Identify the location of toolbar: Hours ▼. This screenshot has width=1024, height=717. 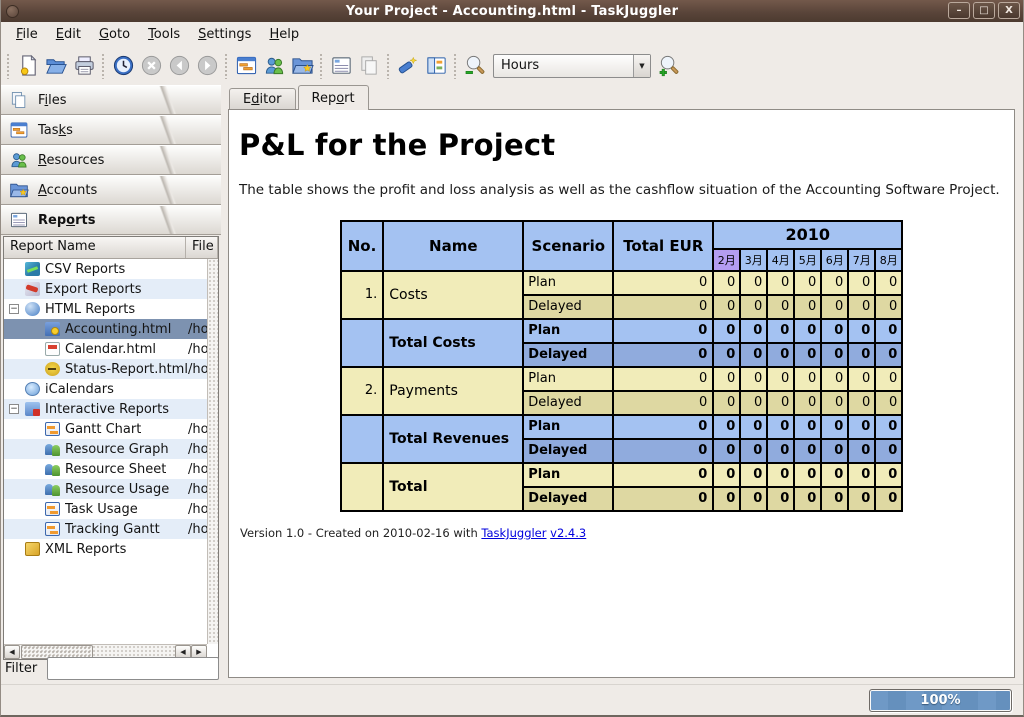
(512, 65).